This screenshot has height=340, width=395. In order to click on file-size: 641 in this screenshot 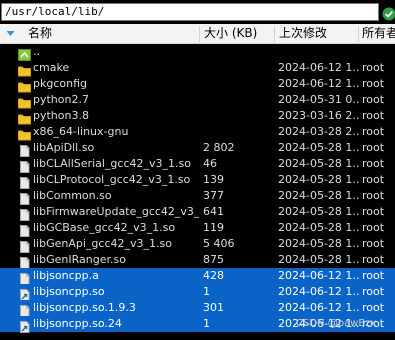, I will do `click(213, 211)`.